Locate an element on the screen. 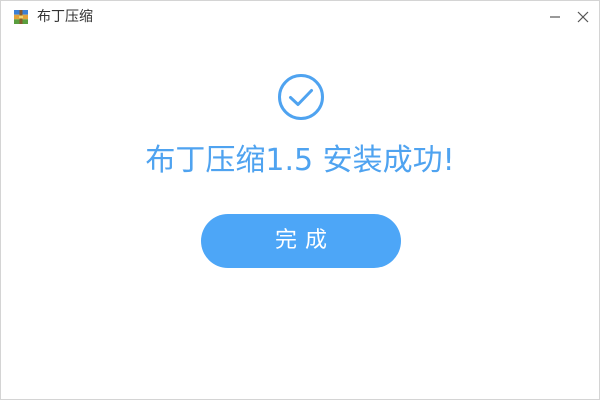 This screenshot has height=400, width=600. archive-app-icon is located at coordinates (21, 17).